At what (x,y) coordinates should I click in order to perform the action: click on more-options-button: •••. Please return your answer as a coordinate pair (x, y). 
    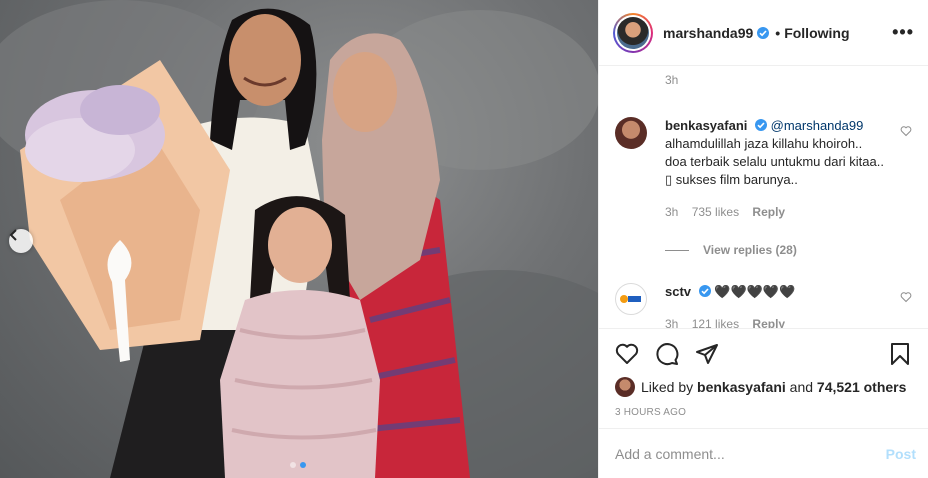
    Looking at the image, I should click on (903, 32).